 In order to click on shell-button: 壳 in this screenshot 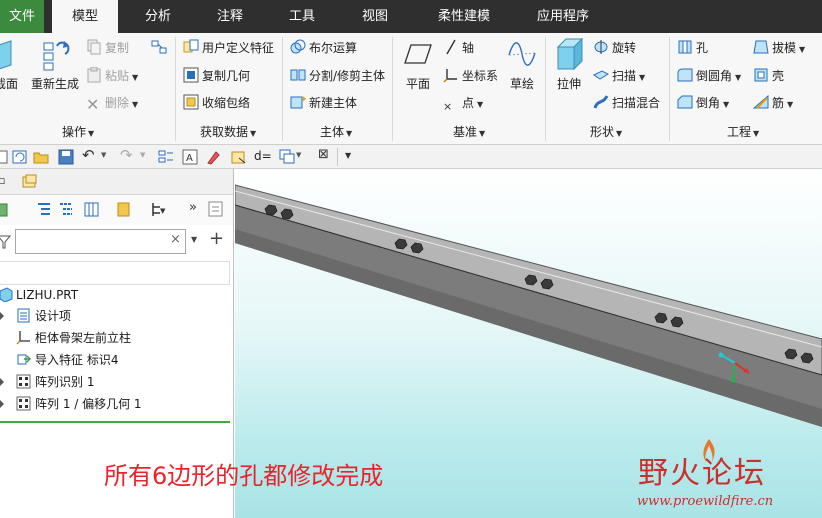, I will do `click(768, 76)`.